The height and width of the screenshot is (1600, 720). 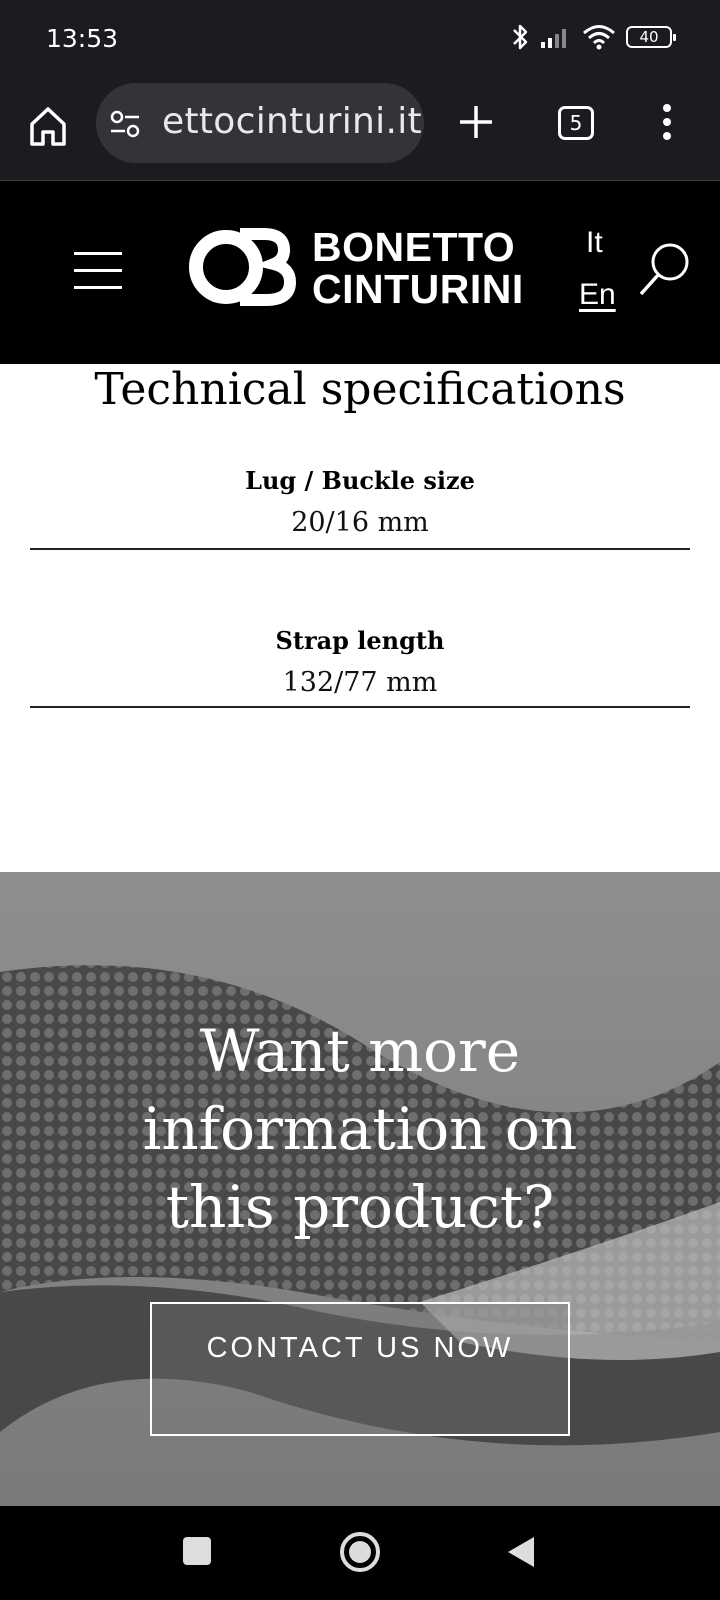 I want to click on home-circle-icon, so click(x=360, y=1552).